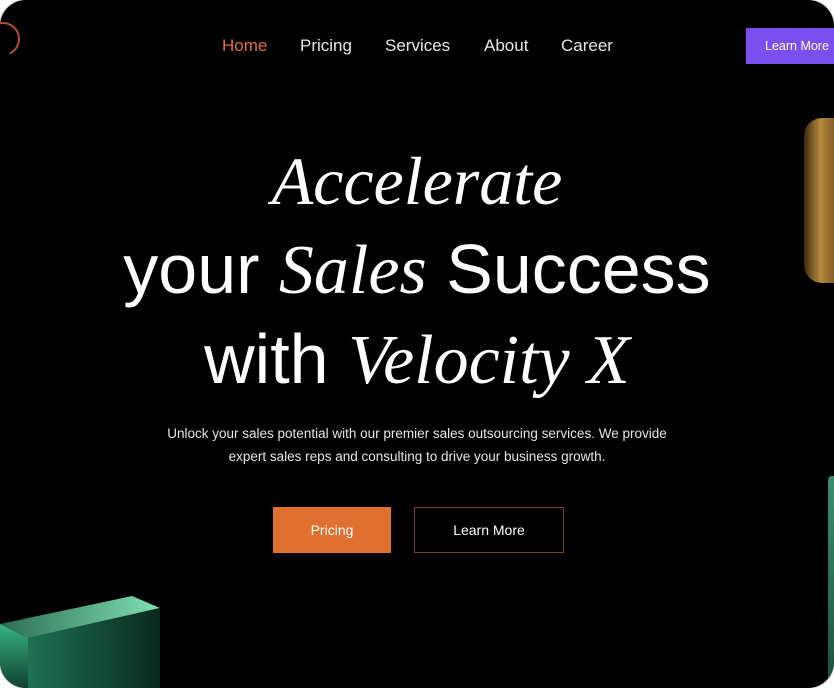  I want to click on hero-text-success: Success, so click(568, 269).